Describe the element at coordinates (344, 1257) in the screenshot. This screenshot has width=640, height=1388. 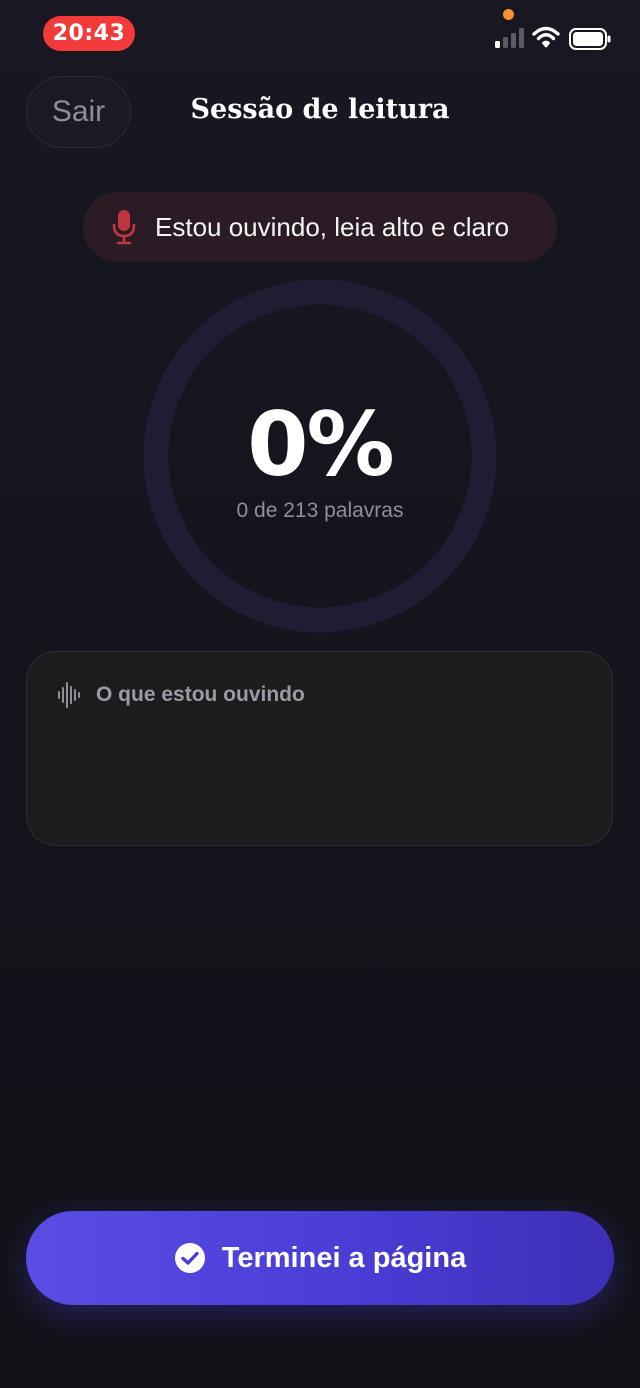
I see `finish-page-label: Terminei a página` at that location.